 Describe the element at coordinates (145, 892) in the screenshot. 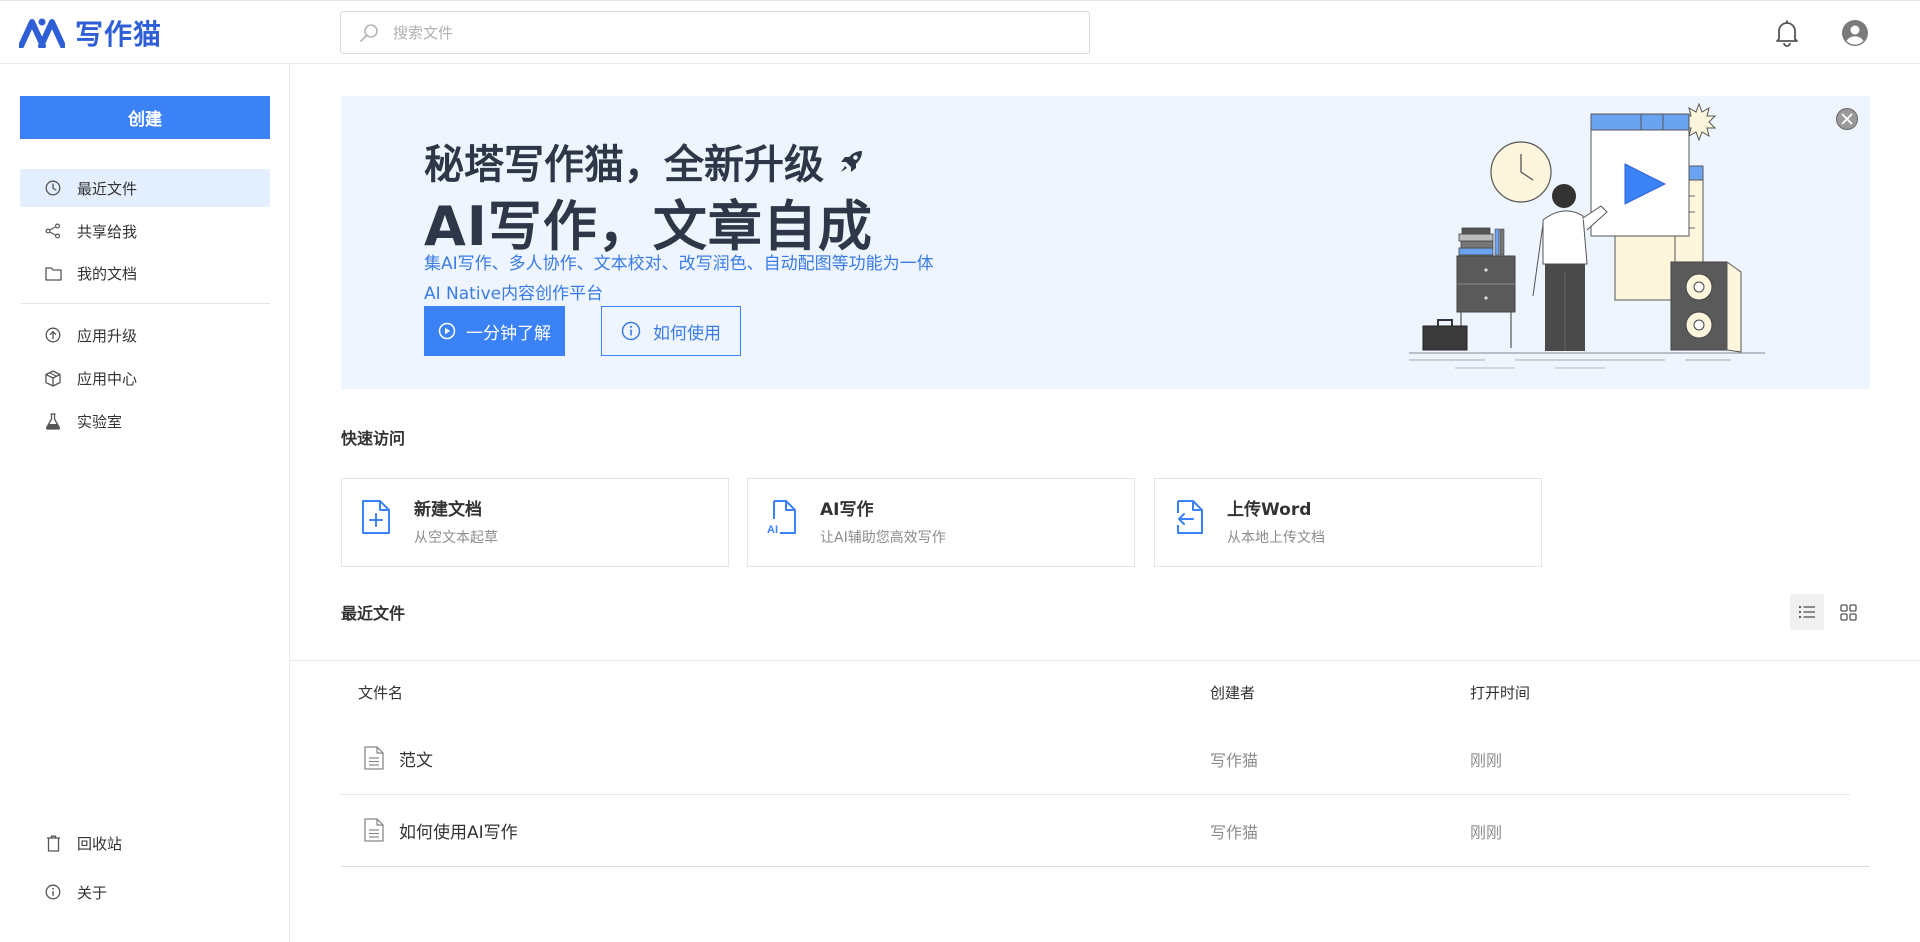

I see `sidebar-item-about: 关于` at that location.